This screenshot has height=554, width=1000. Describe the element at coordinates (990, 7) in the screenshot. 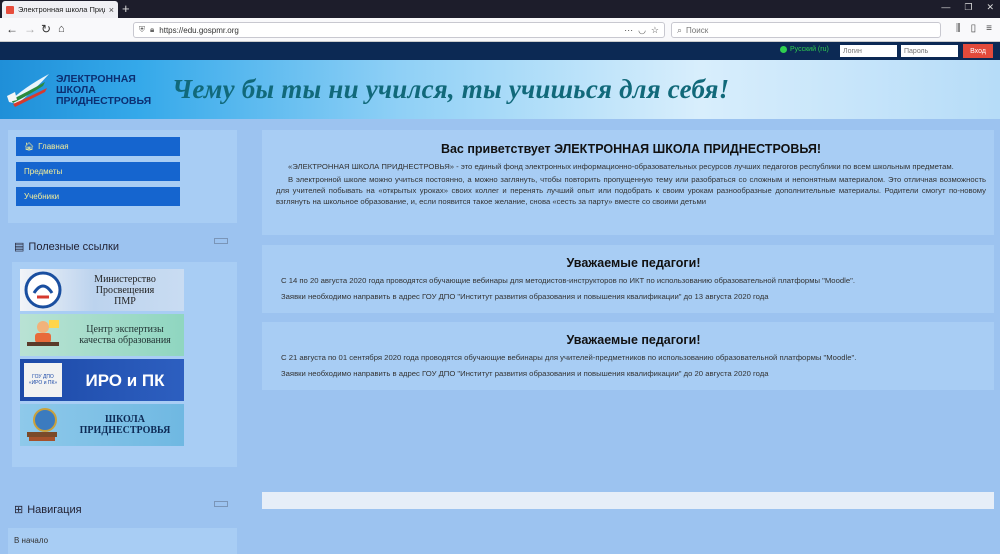

I see `close-window-button: ✕` at that location.